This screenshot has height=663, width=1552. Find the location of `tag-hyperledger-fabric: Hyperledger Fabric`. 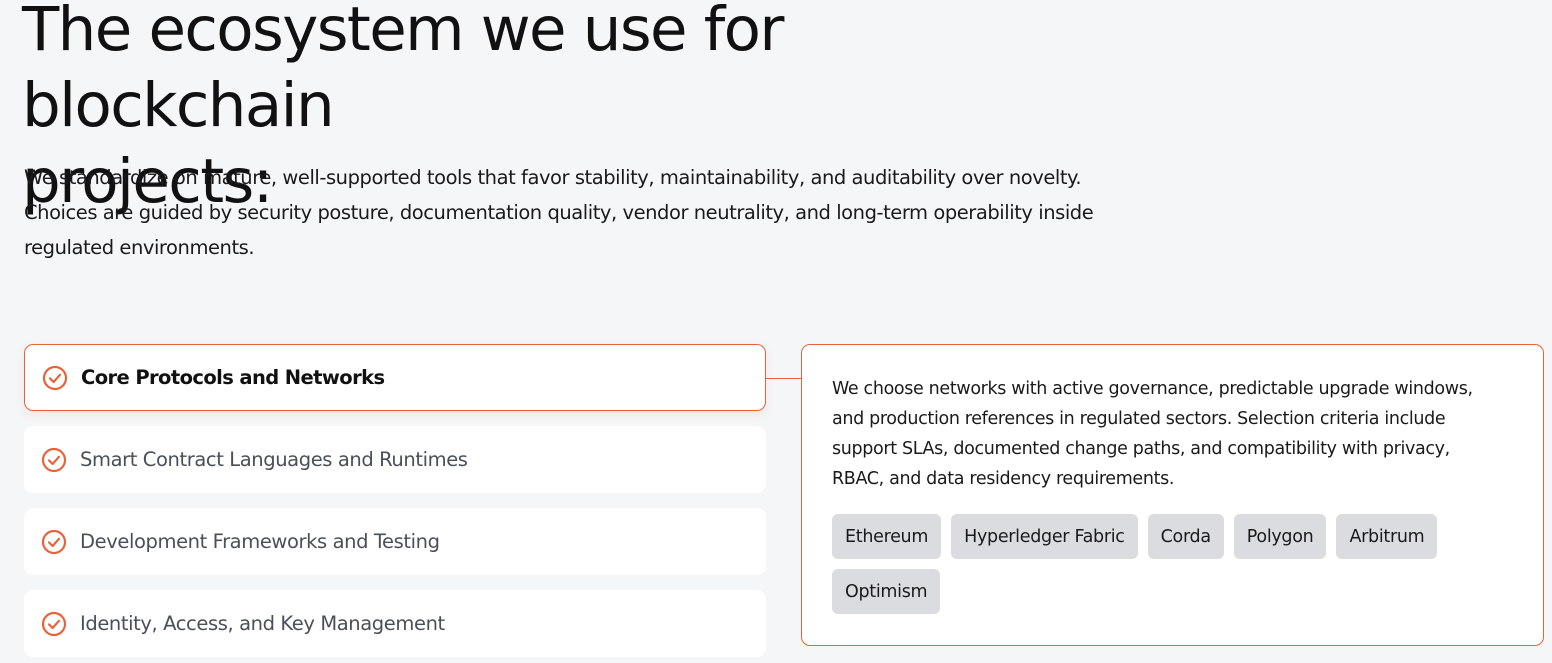

tag-hyperledger-fabric: Hyperledger Fabric is located at coordinates (1044, 536).